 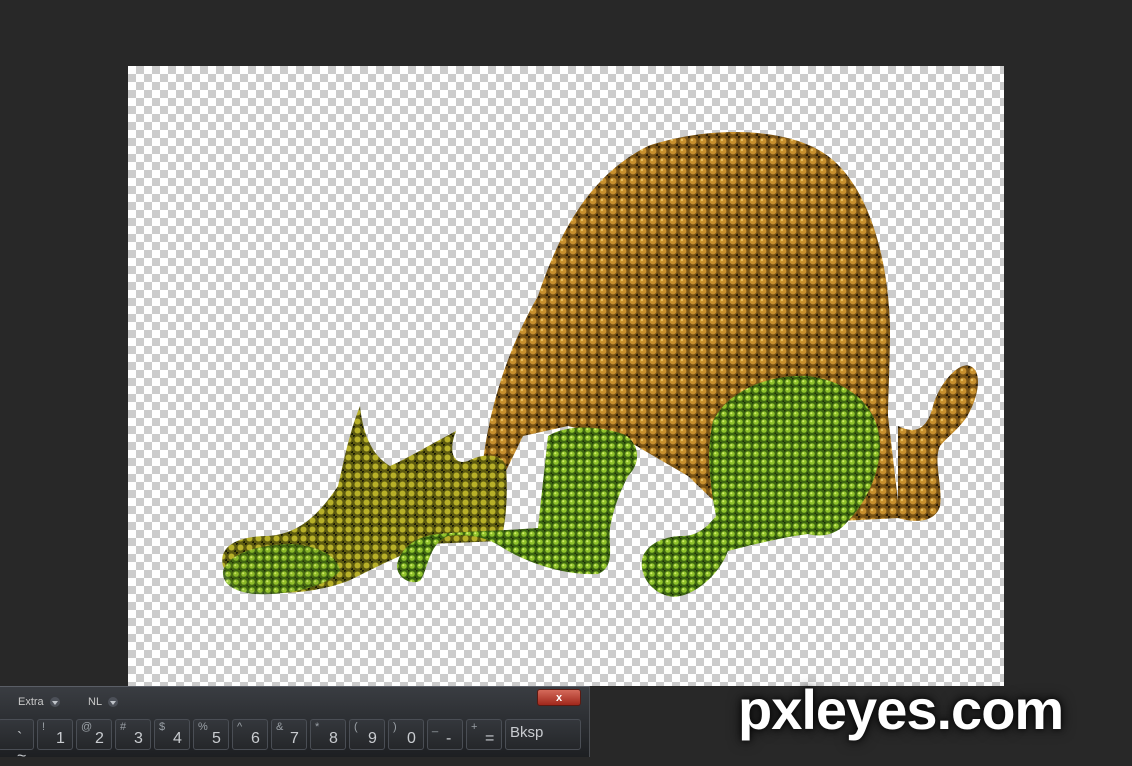 I want to click on key-4: $4, so click(x=172, y=734).